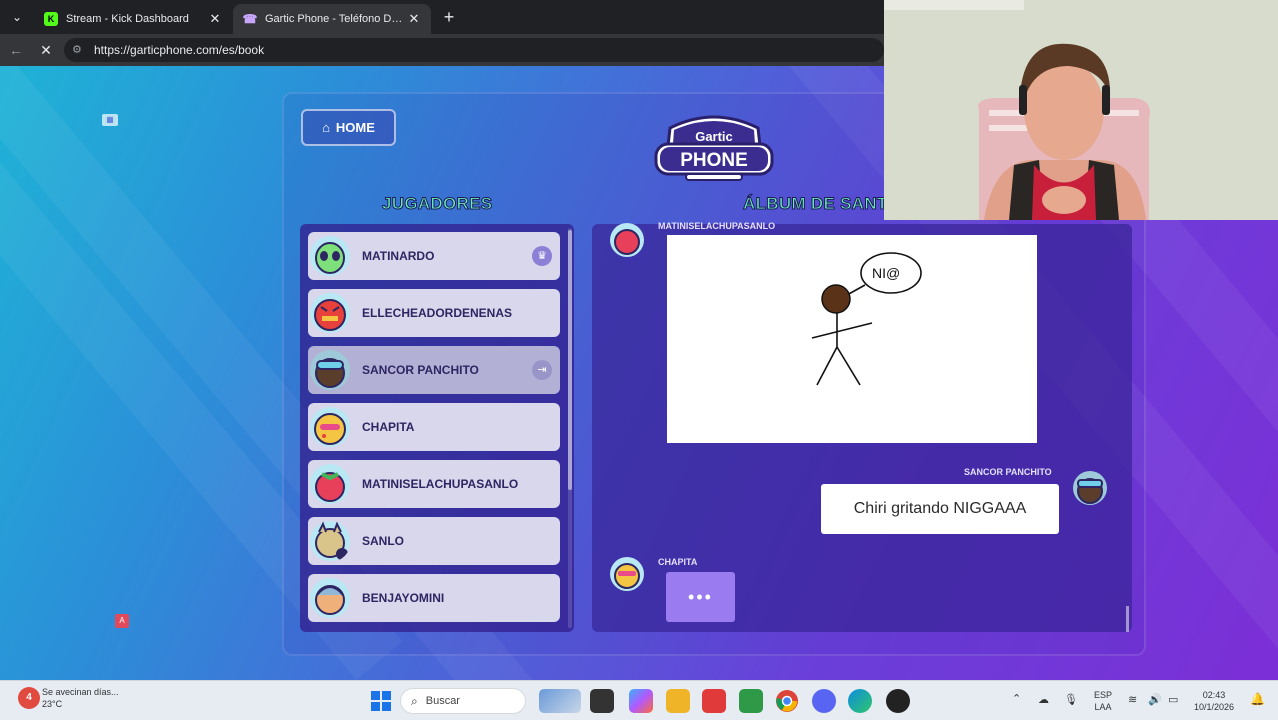 This screenshot has width=1278, height=720. Describe the element at coordinates (886, 273) in the screenshot. I see `drawing-text: NI@` at that location.